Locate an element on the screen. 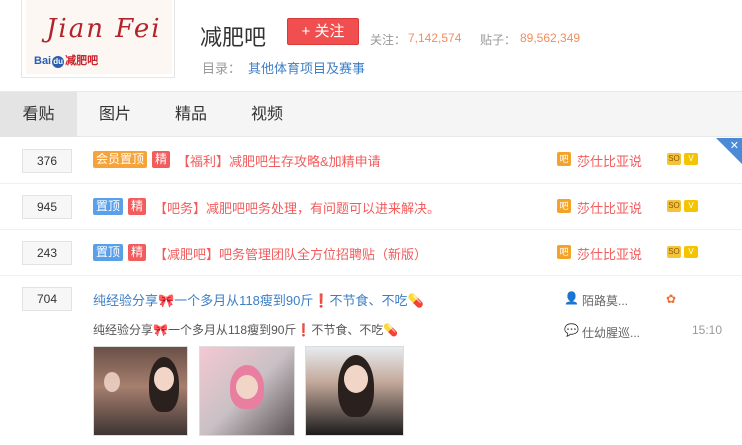  thread-abstract: 纯经验分享🎀一个多月从118瘦到90斤❗不节食、不吃💊 is located at coordinates (245, 329).